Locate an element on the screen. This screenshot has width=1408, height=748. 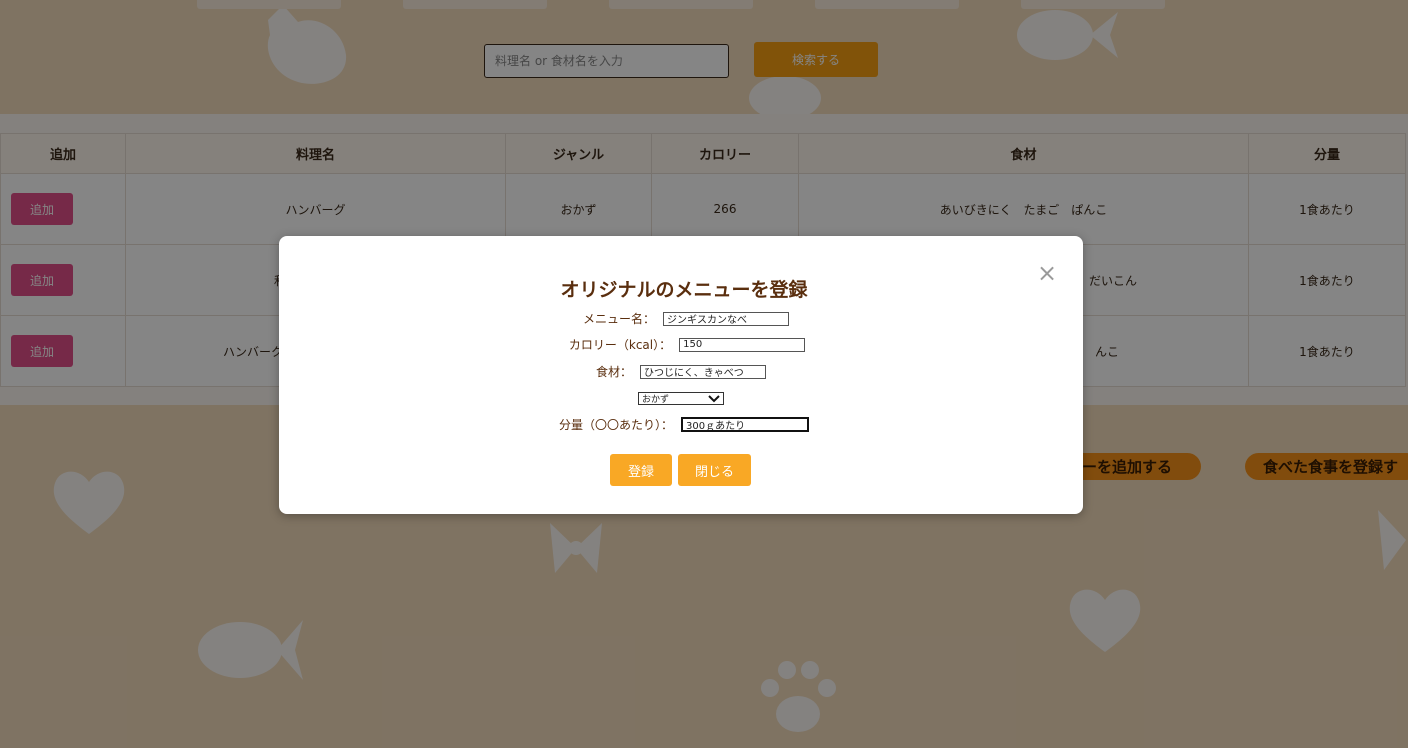
menu-name-label: メニュー名： is located at coordinates (618, 319).